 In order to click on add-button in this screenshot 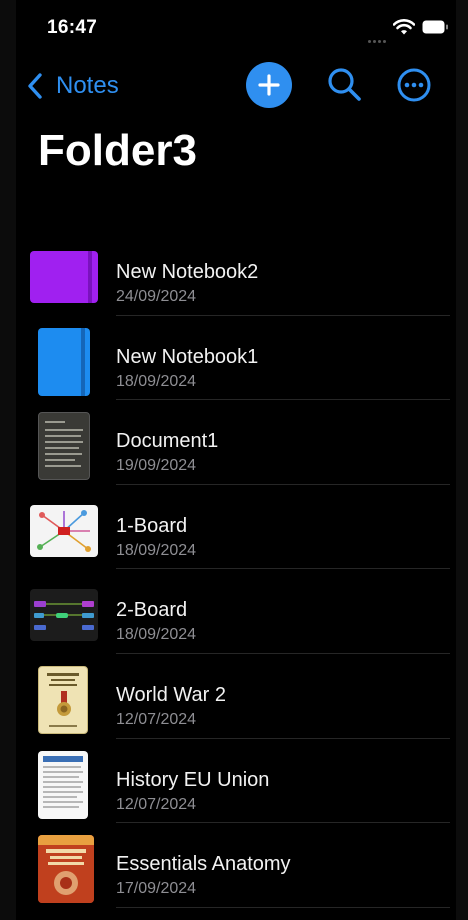, I will do `click(269, 85)`.